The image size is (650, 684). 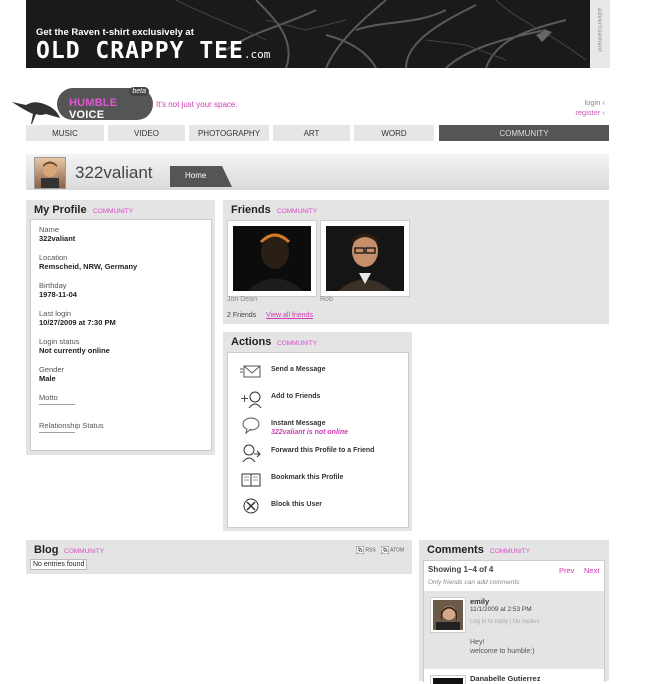 What do you see at coordinates (320, 454) in the screenshot?
I see `forward-profile-action: Forward this Profile to a Friend` at bounding box center [320, 454].